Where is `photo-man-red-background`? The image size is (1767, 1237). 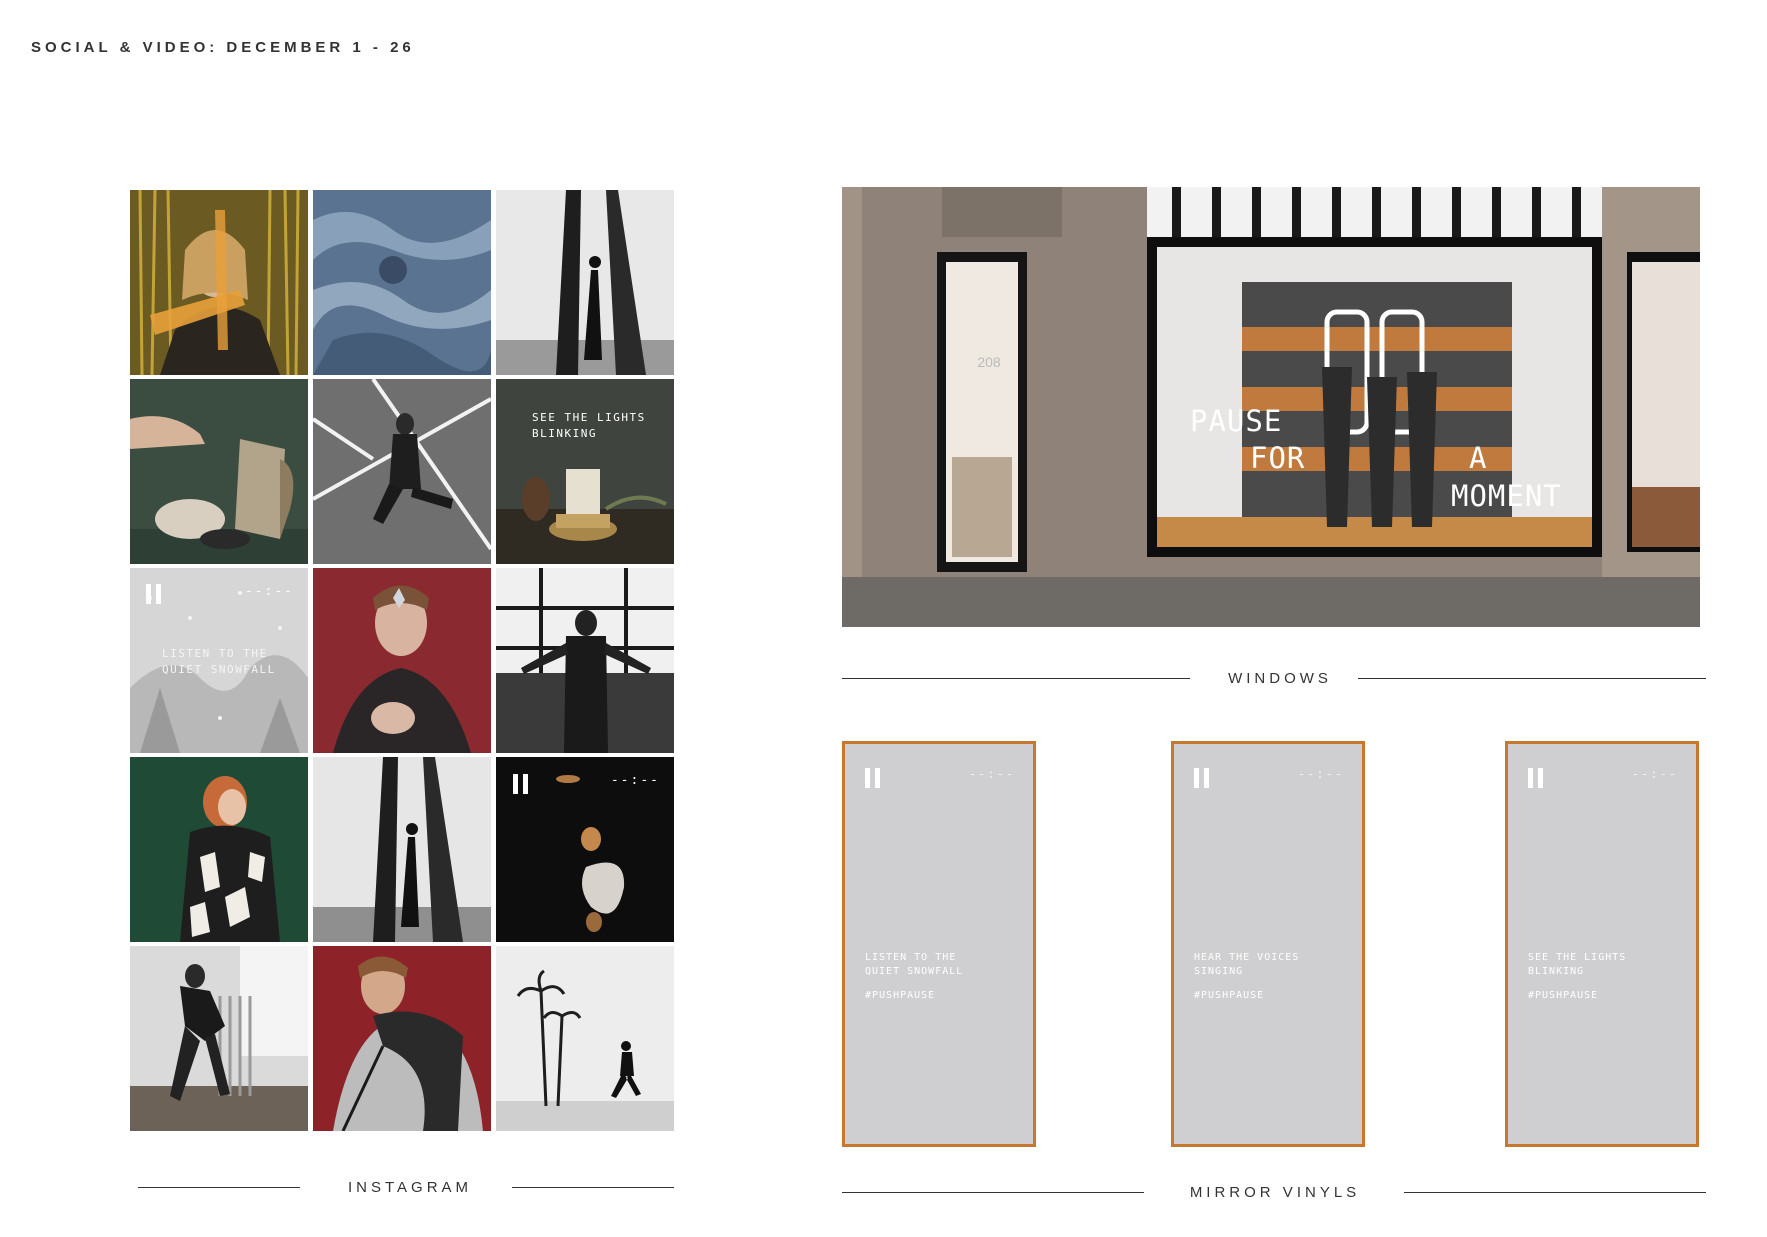
photo-man-red-background is located at coordinates (402, 660).